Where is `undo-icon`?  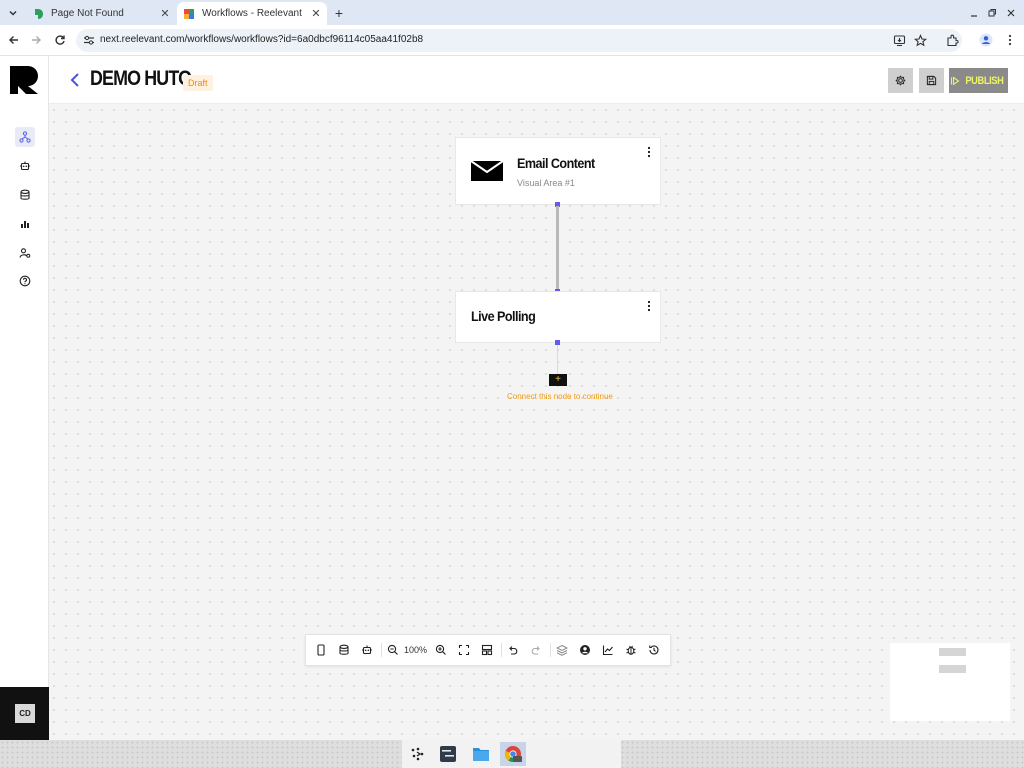 undo-icon is located at coordinates (513, 650).